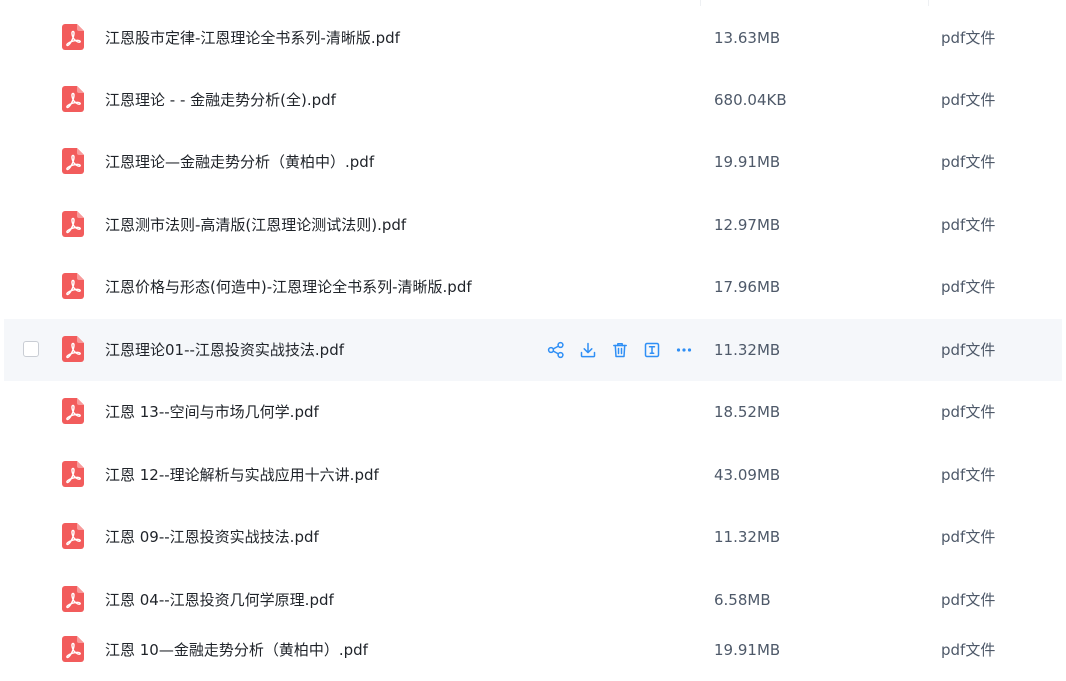 This screenshot has width=1066, height=681. What do you see at coordinates (750, 100) in the screenshot?
I see `file-size: 680.04KB` at bounding box center [750, 100].